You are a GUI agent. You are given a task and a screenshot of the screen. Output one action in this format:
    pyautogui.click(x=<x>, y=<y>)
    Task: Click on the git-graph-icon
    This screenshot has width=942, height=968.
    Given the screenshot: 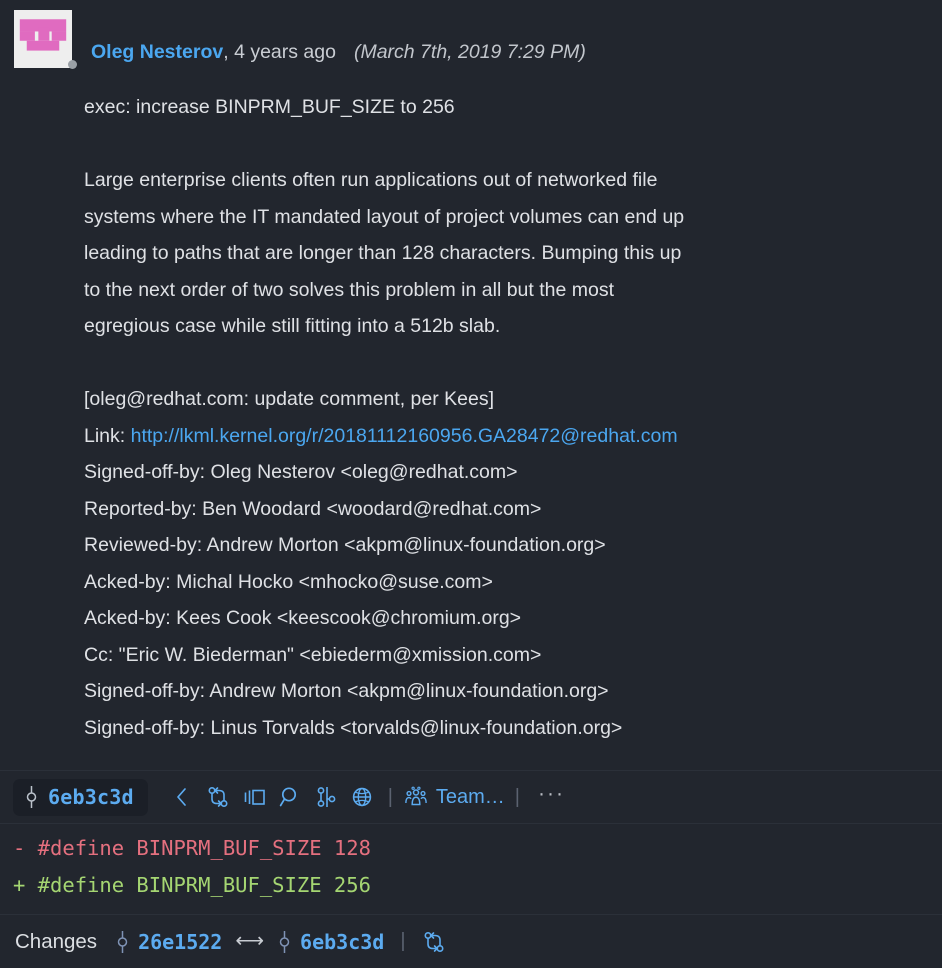 What is the action you would take?
    pyautogui.click(x=326, y=797)
    